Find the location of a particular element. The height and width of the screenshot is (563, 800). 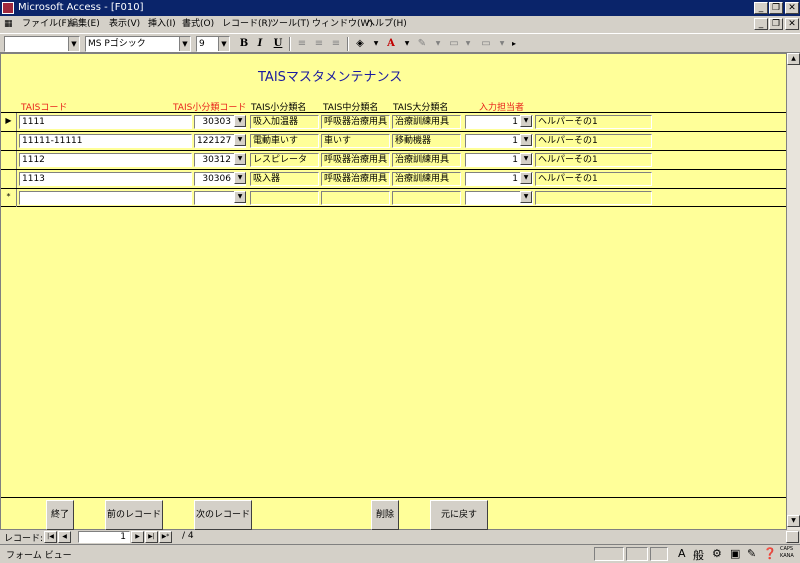

menu-view: 表示(V) is located at coordinates (124, 24).